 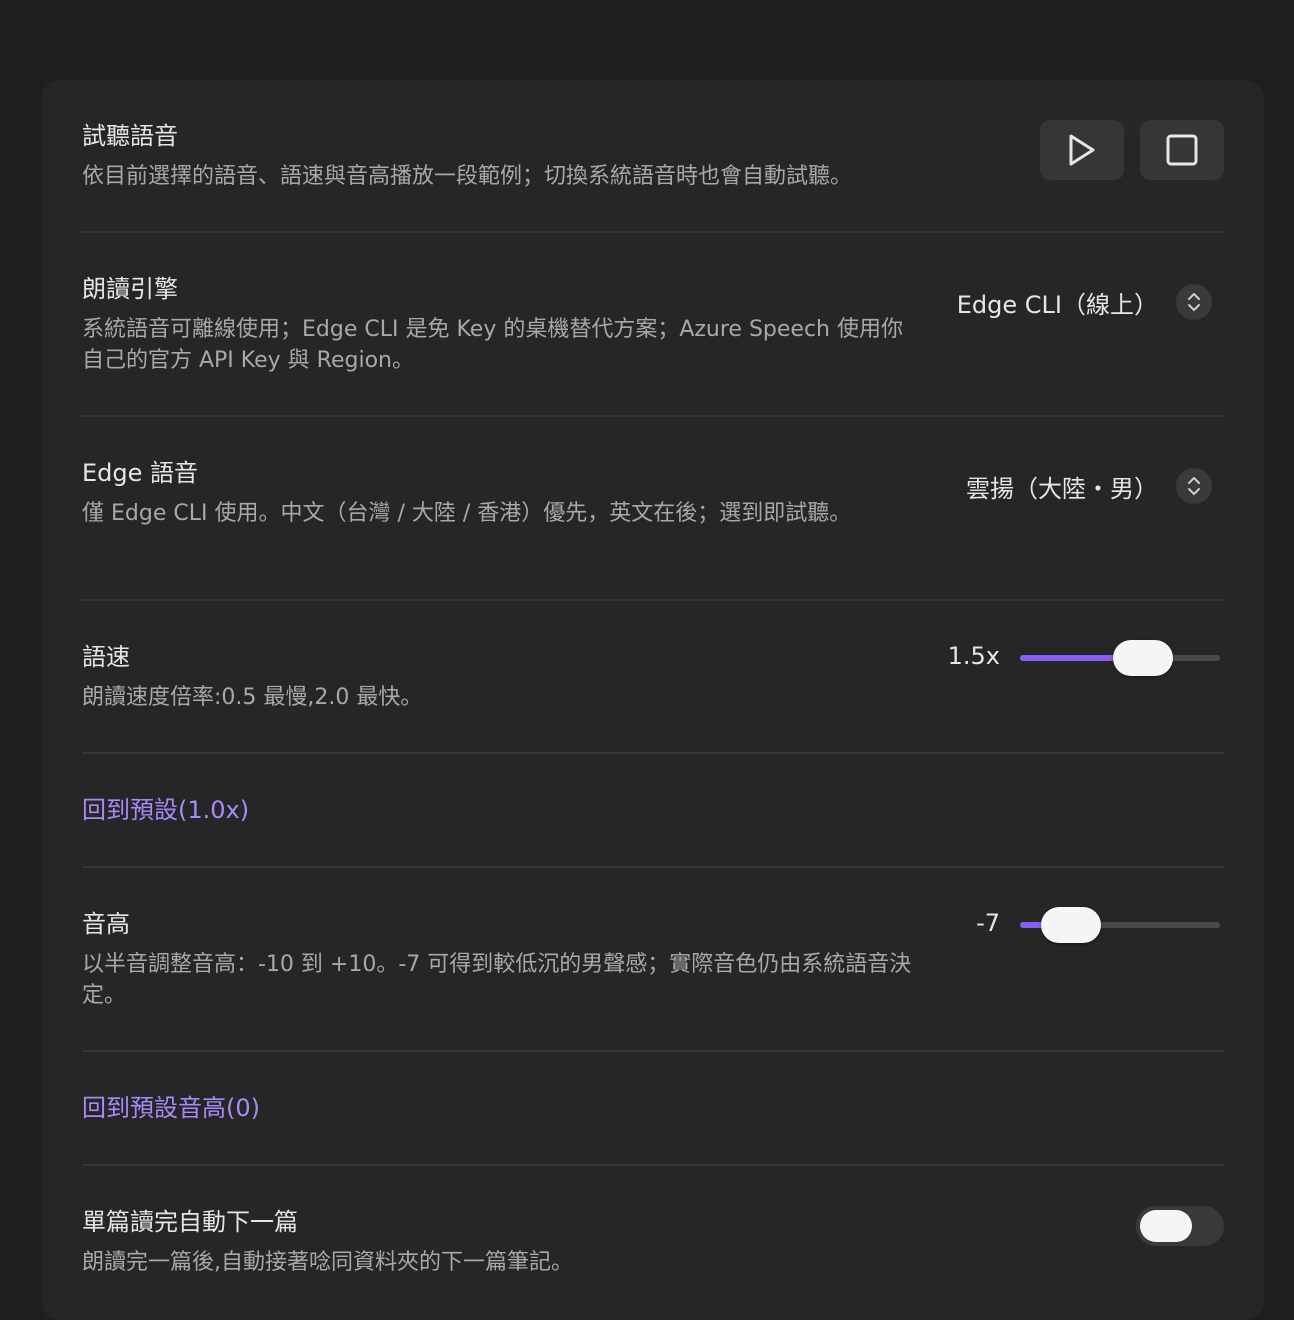 I want to click on rate-reset-row: 回到預設(1.0x), so click(x=653, y=810).